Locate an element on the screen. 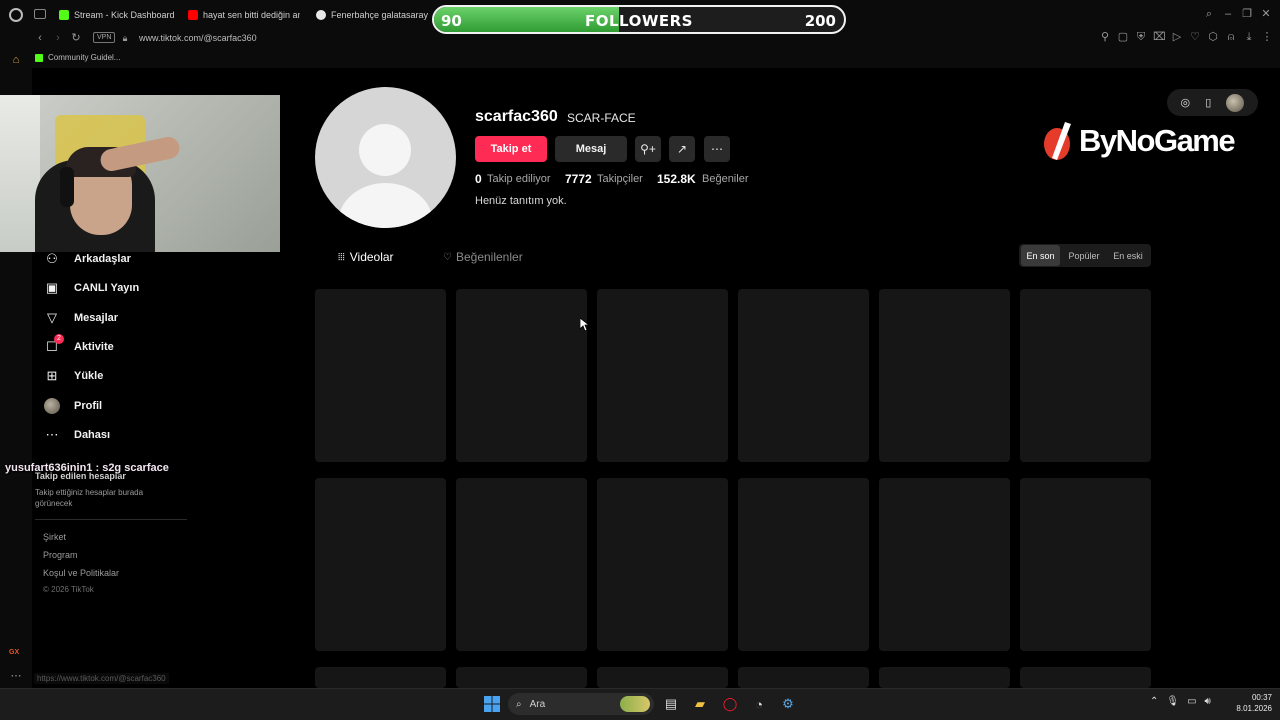  windows-start-icon is located at coordinates (492, 704).